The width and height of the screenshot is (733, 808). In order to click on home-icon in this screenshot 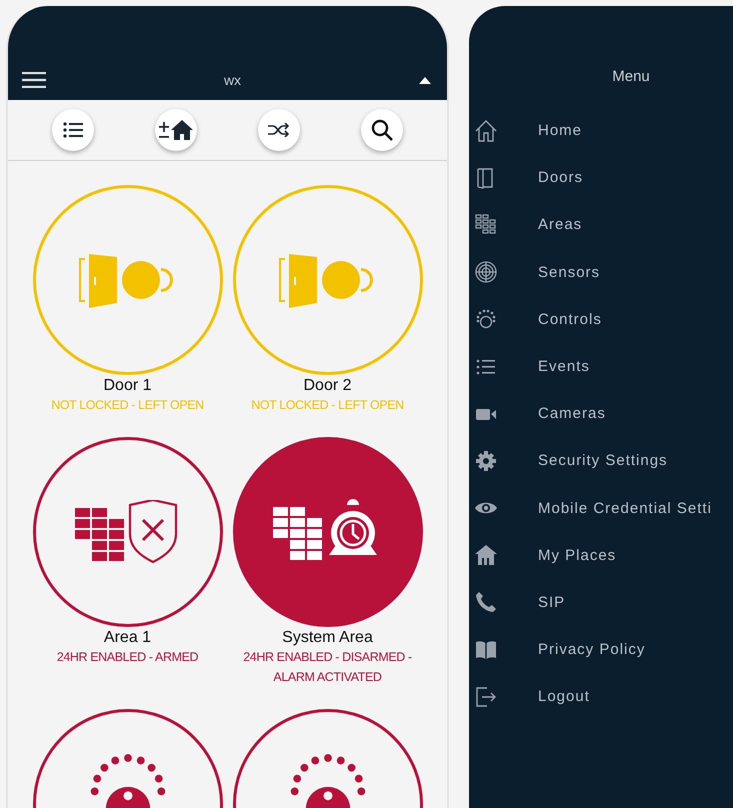, I will do `click(486, 131)`.